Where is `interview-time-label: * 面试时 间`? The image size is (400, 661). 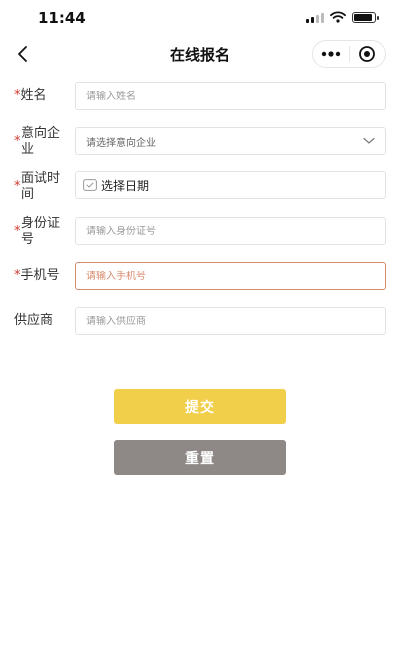 interview-time-label: * 面试时 间 is located at coordinates (37, 186).